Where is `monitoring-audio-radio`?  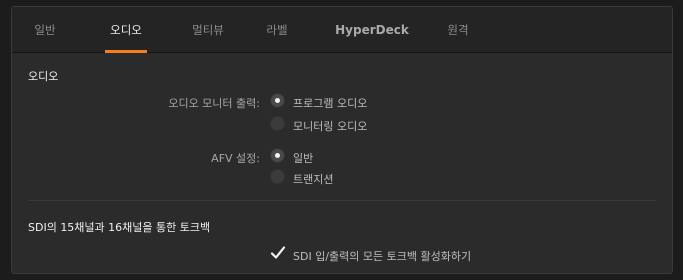
monitoring-audio-radio is located at coordinates (277, 123).